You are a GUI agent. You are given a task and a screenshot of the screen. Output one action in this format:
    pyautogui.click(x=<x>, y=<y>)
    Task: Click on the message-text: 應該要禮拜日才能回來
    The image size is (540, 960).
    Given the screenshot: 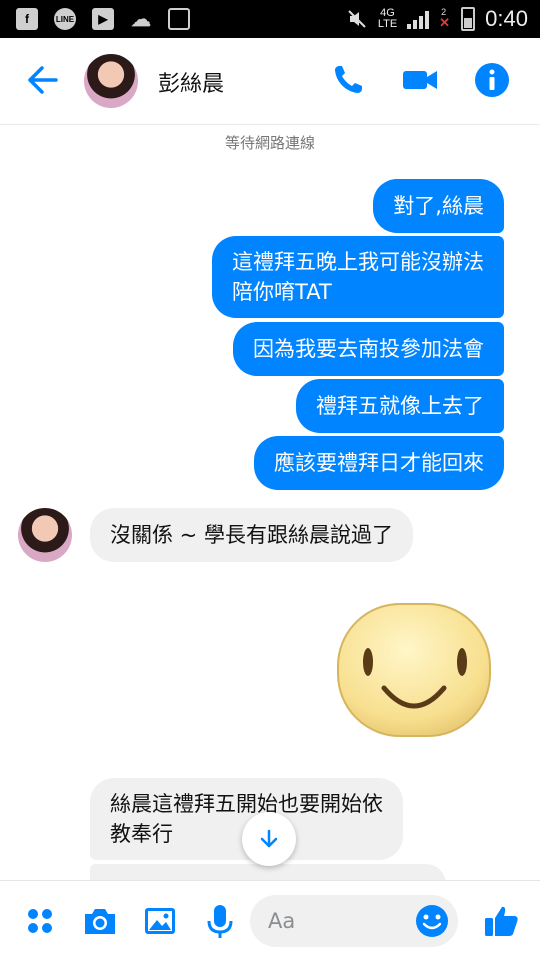 What is the action you would take?
    pyautogui.click(x=379, y=463)
    